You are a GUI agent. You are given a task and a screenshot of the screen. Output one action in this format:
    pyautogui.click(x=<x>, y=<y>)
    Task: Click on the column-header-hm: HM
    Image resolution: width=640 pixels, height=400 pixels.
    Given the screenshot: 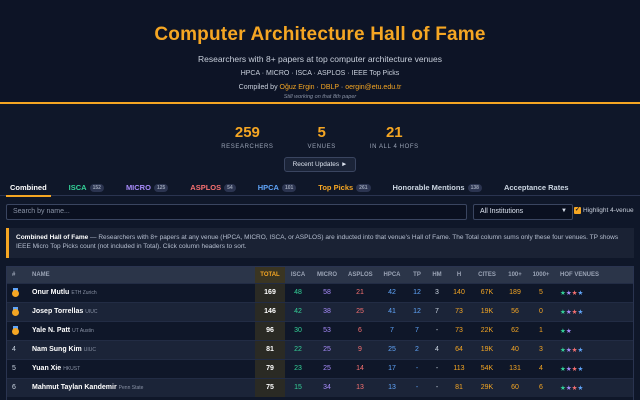 What is the action you would take?
    pyautogui.click(x=437, y=275)
    